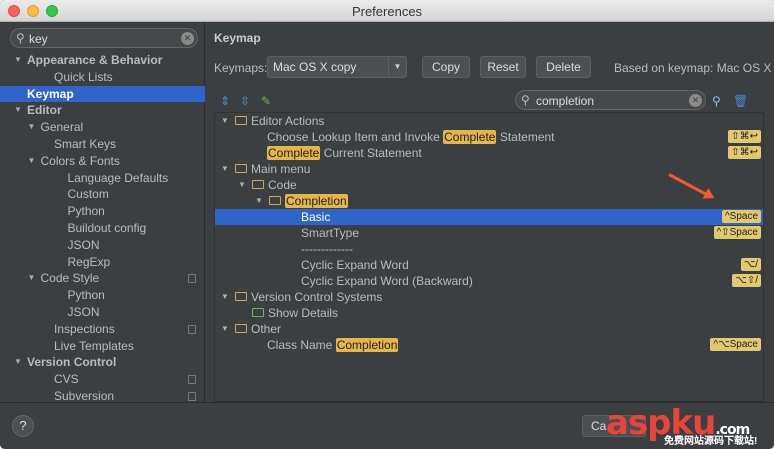 Image resolution: width=774 pixels, height=449 pixels. I want to click on sidebar-item: Language Defaults, so click(102, 178).